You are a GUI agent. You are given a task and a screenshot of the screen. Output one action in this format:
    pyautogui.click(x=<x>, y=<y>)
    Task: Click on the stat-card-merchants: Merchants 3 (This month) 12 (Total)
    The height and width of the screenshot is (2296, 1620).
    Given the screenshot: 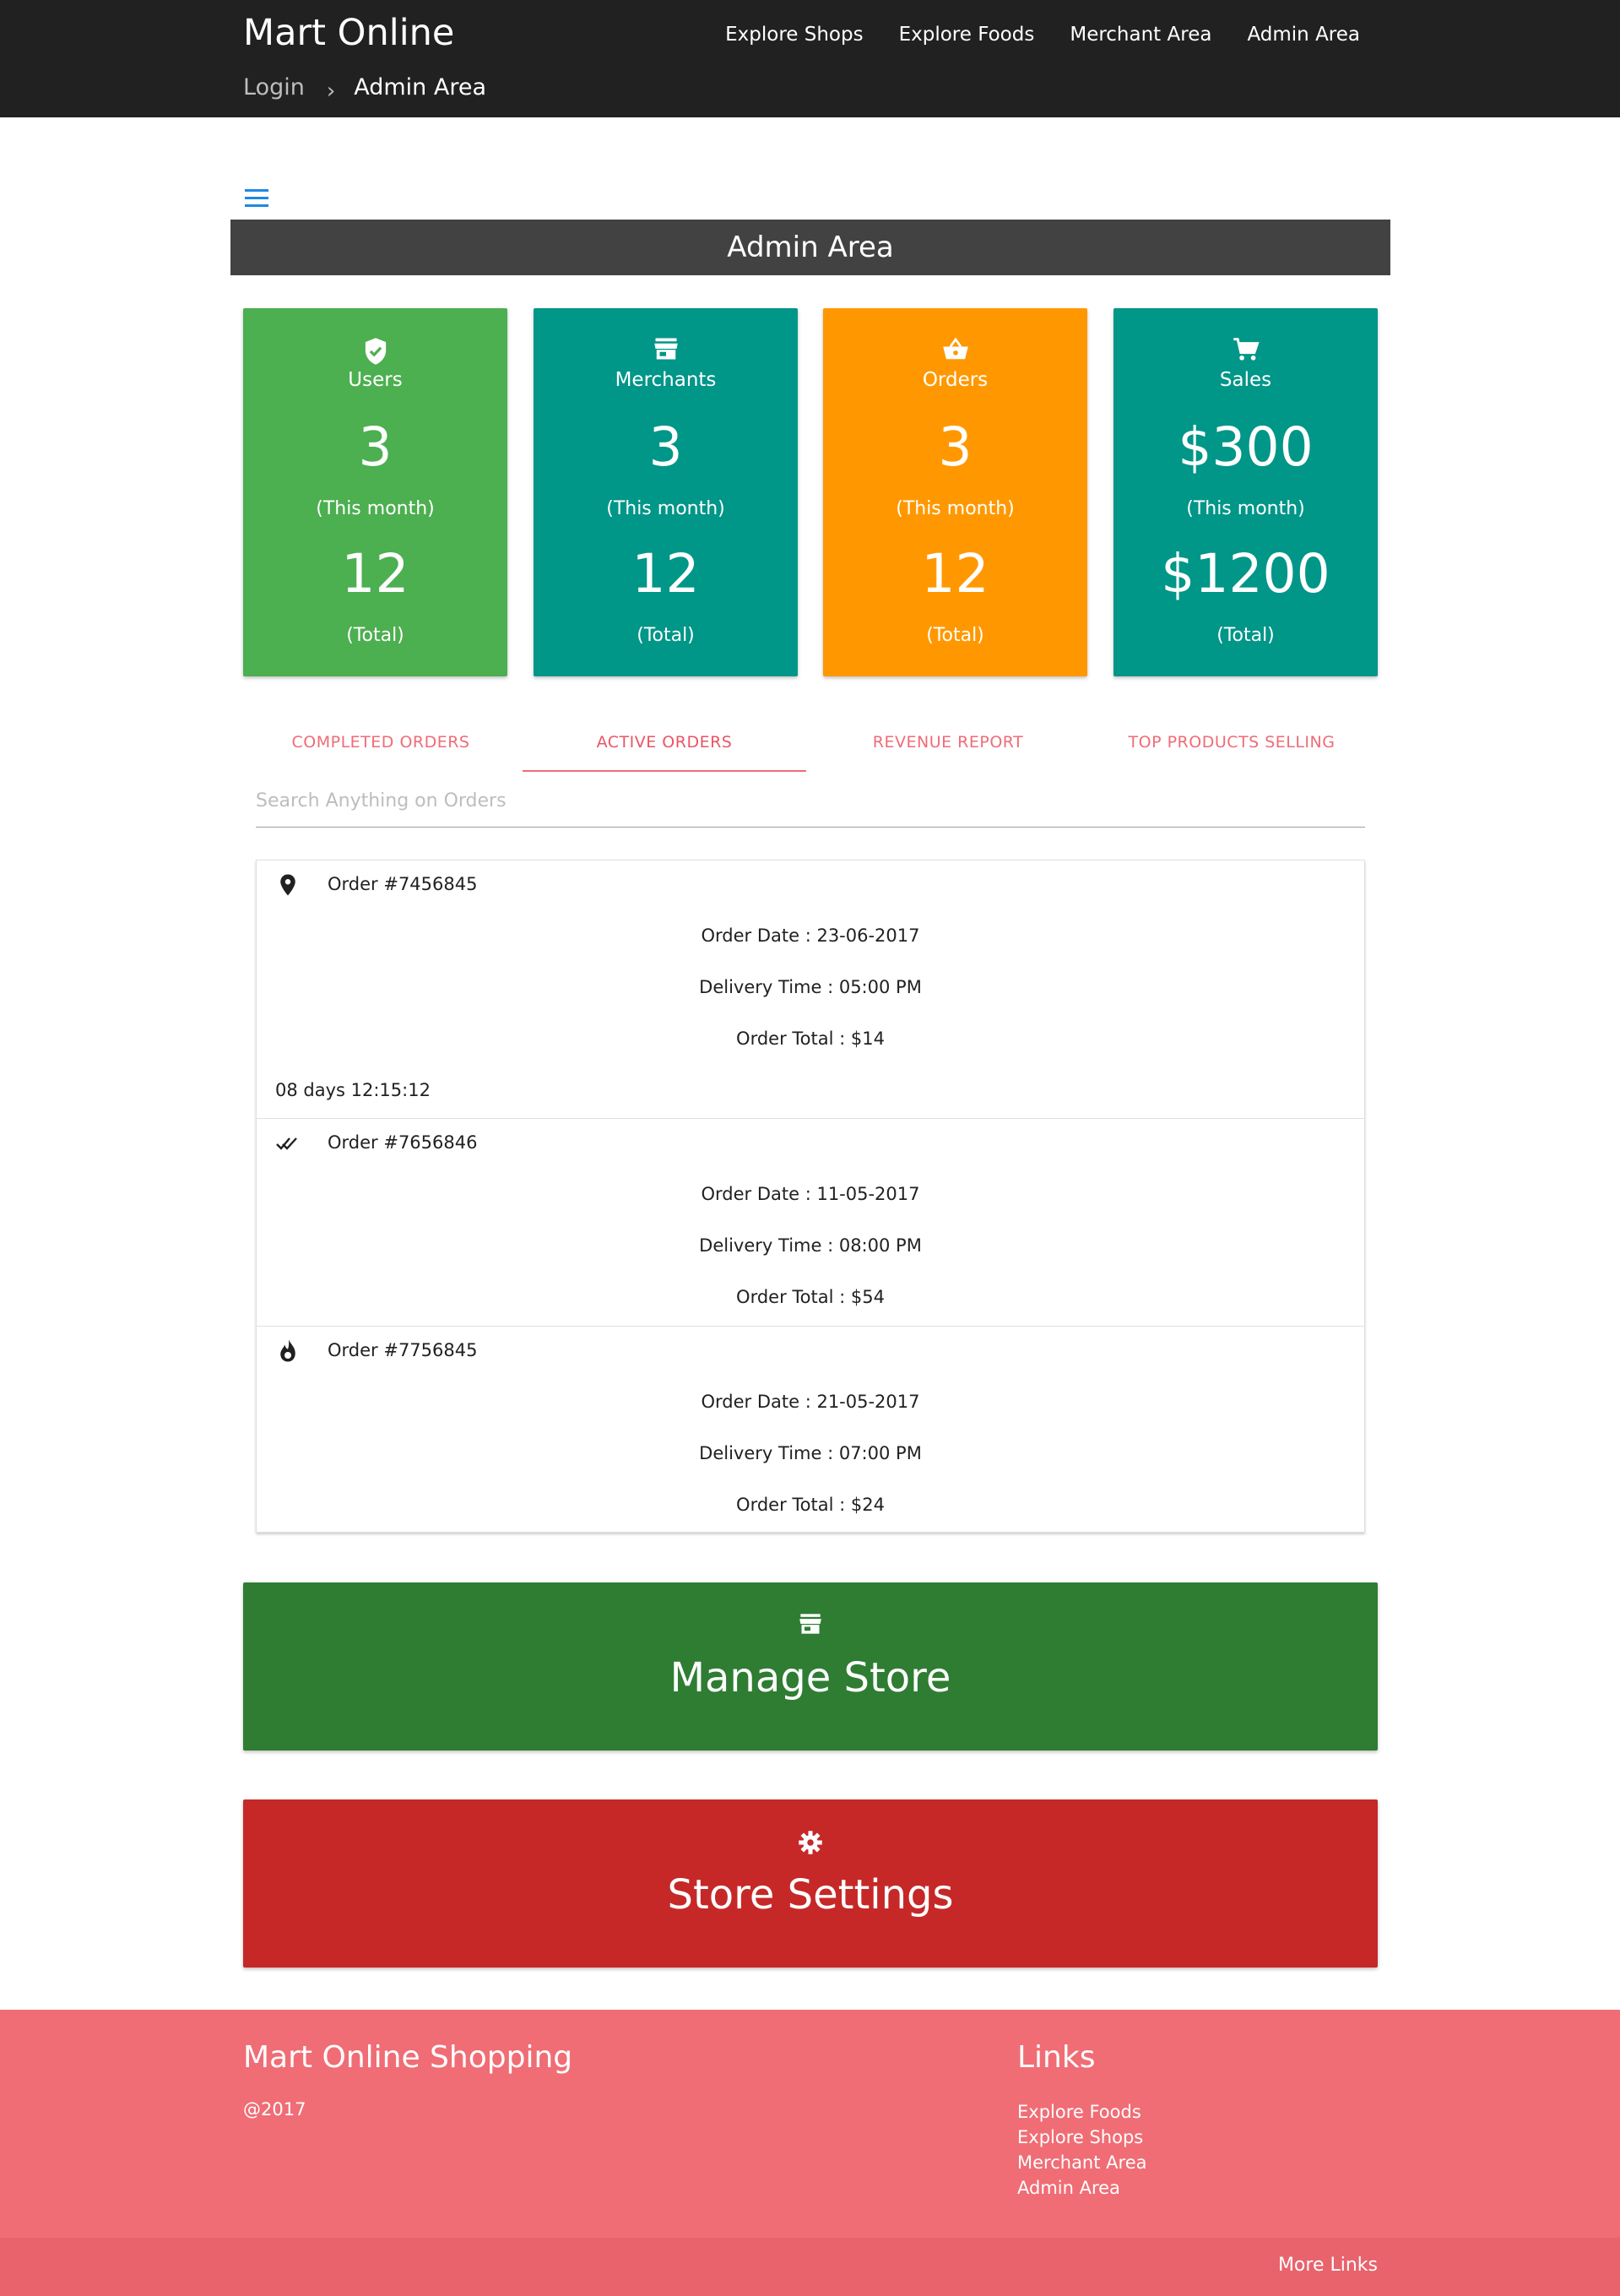 What is the action you would take?
    pyautogui.click(x=666, y=492)
    